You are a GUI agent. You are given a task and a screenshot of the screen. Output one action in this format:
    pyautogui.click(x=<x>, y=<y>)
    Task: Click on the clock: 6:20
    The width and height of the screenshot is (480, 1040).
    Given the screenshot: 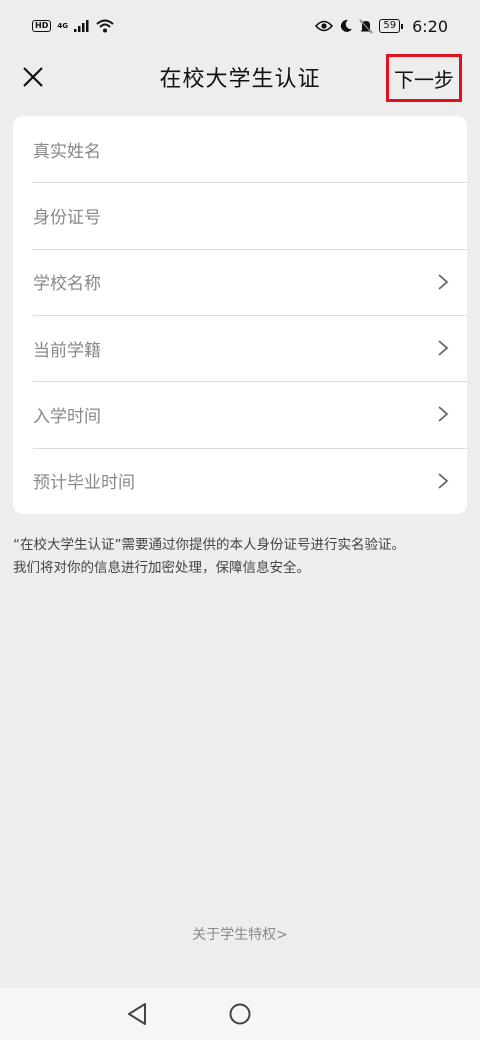 What is the action you would take?
    pyautogui.click(x=430, y=26)
    